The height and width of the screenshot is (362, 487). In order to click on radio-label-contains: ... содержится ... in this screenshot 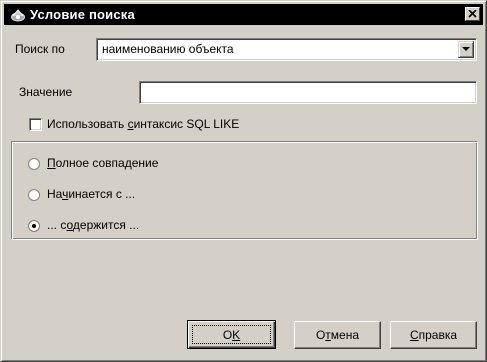, I will do `click(93, 225)`.